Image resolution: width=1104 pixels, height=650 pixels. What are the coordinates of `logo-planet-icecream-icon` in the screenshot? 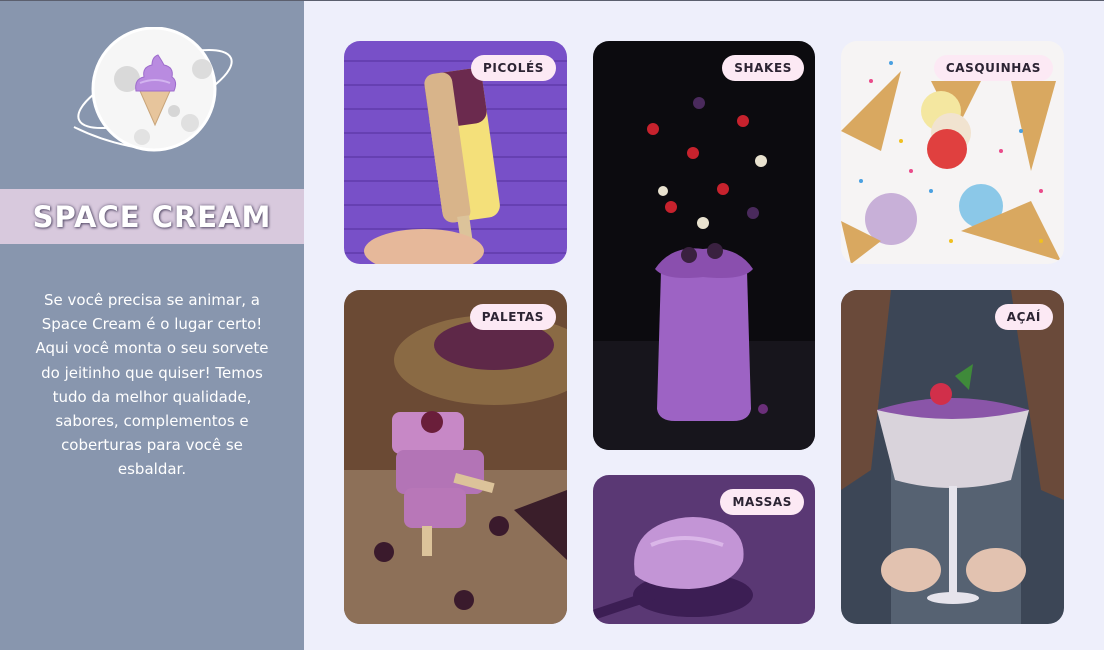 It's located at (153, 89).